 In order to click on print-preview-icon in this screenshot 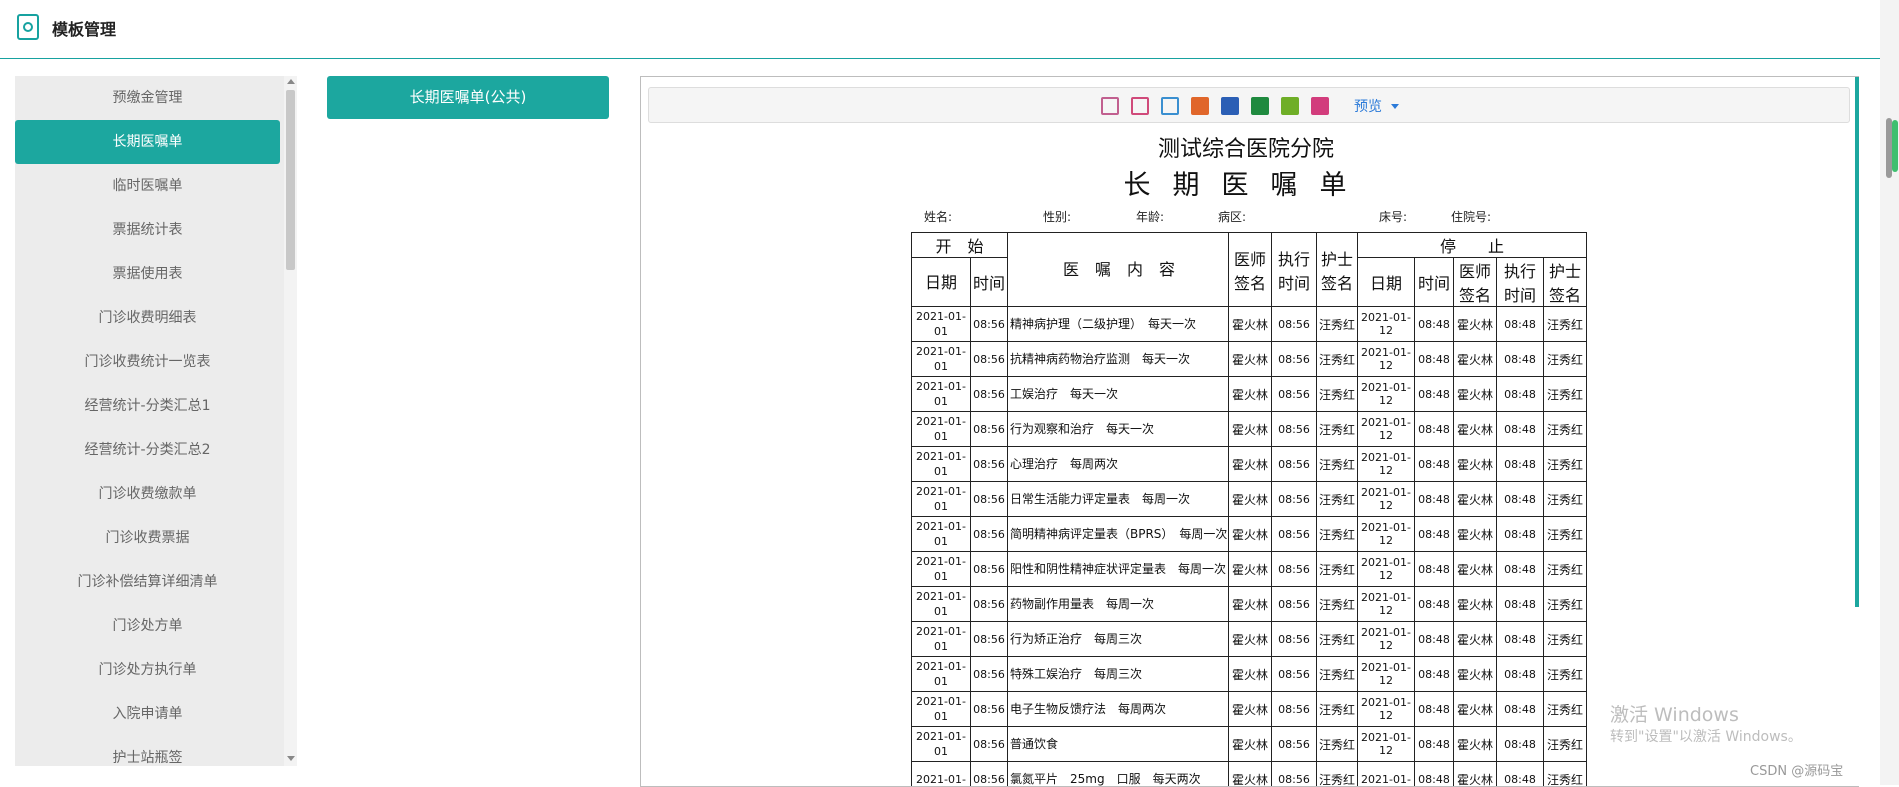, I will do `click(1110, 106)`.